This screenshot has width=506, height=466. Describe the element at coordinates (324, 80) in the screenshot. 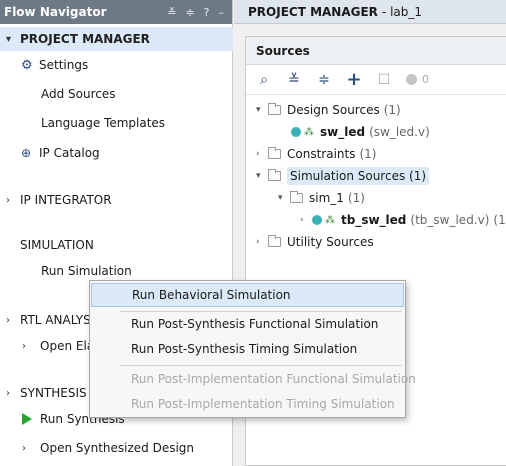

I see `expand-all-icon: ≑` at that location.